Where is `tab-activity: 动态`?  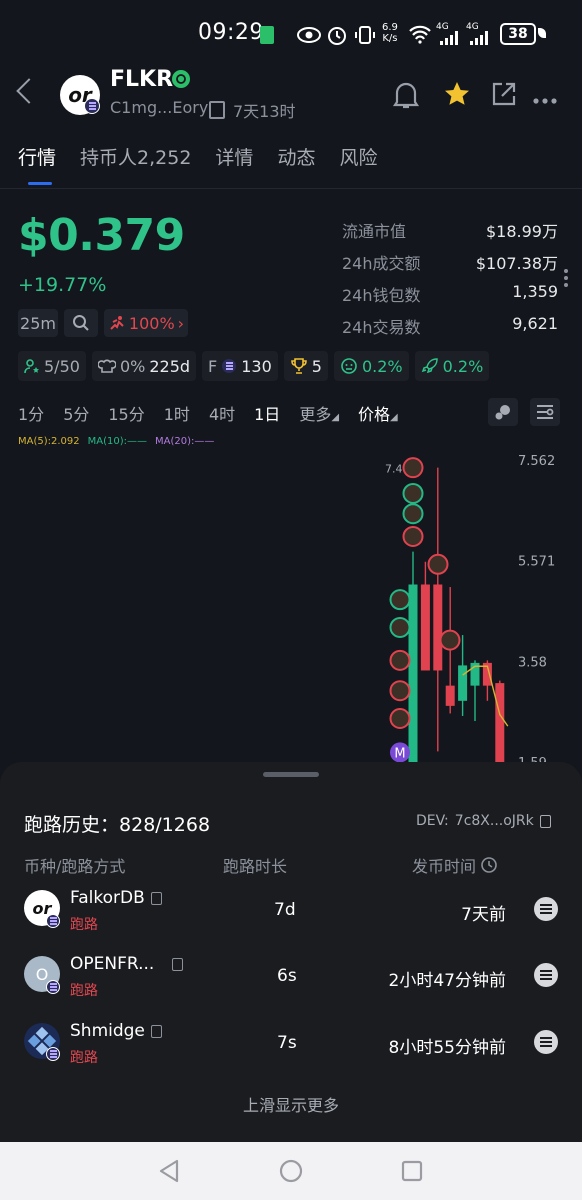
tab-activity: 动态 is located at coordinates (296, 156).